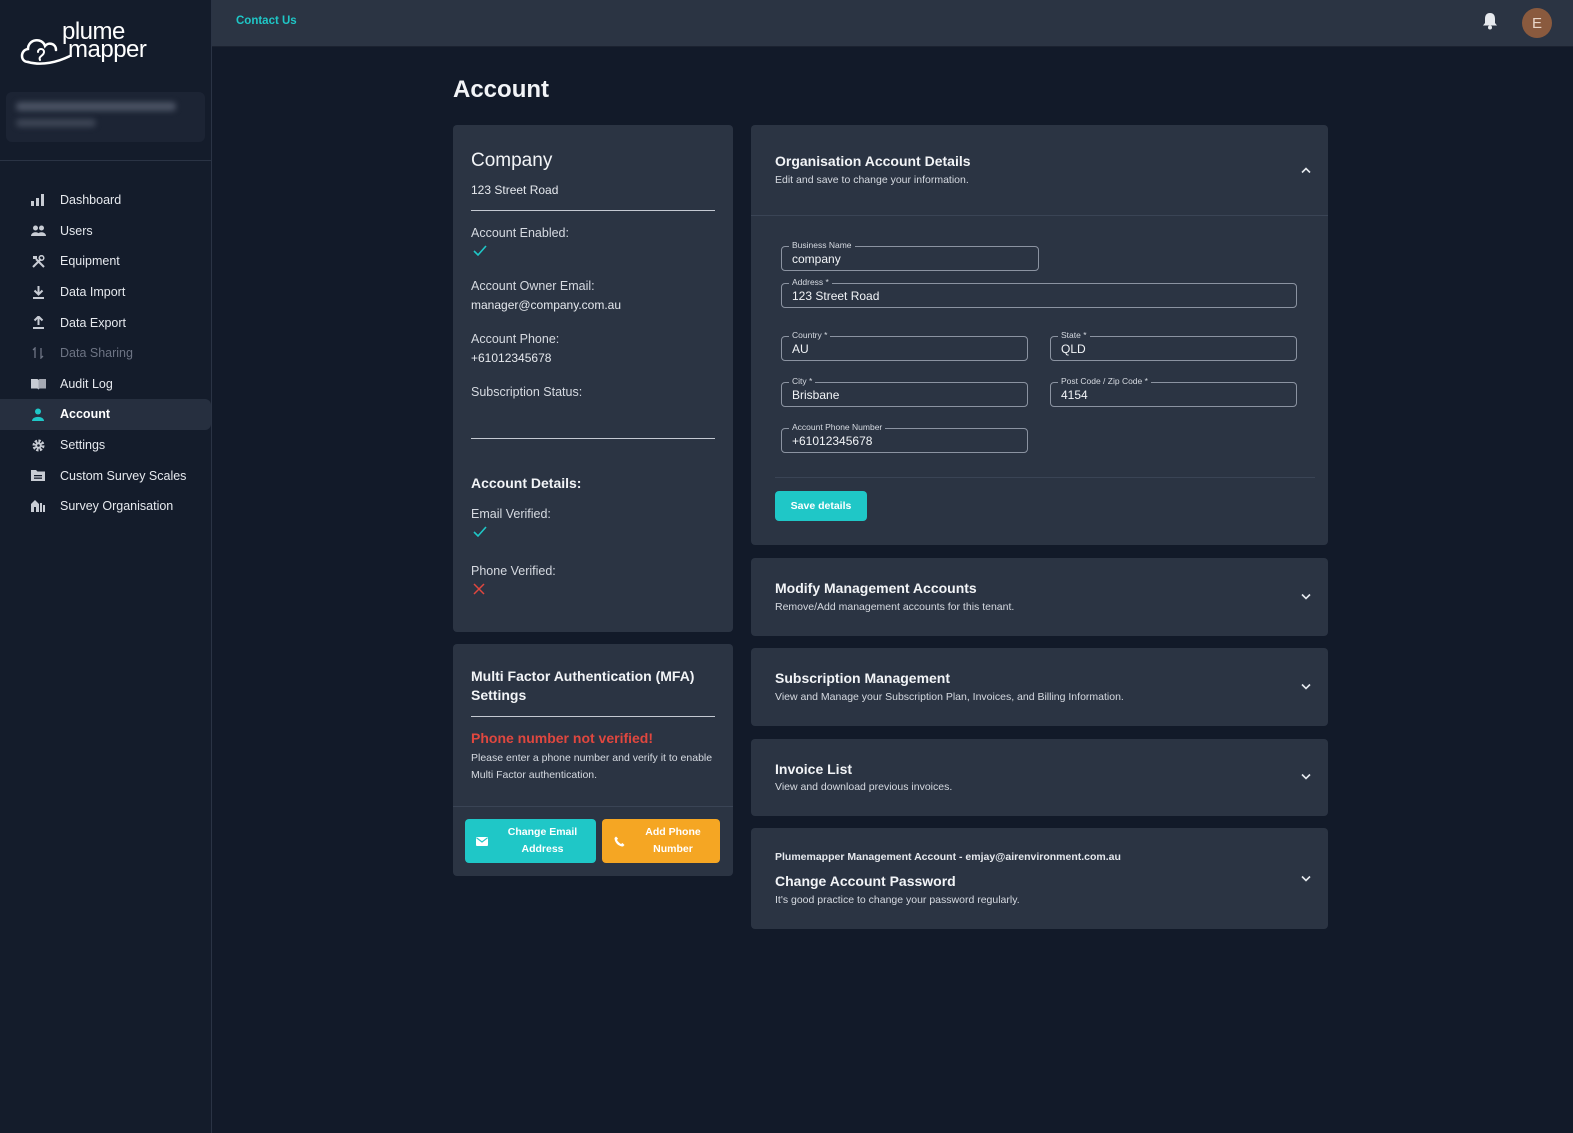  Describe the element at coordinates (876, 588) in the screenshot. I see `management-title: Modify Management Accounts` at that location.